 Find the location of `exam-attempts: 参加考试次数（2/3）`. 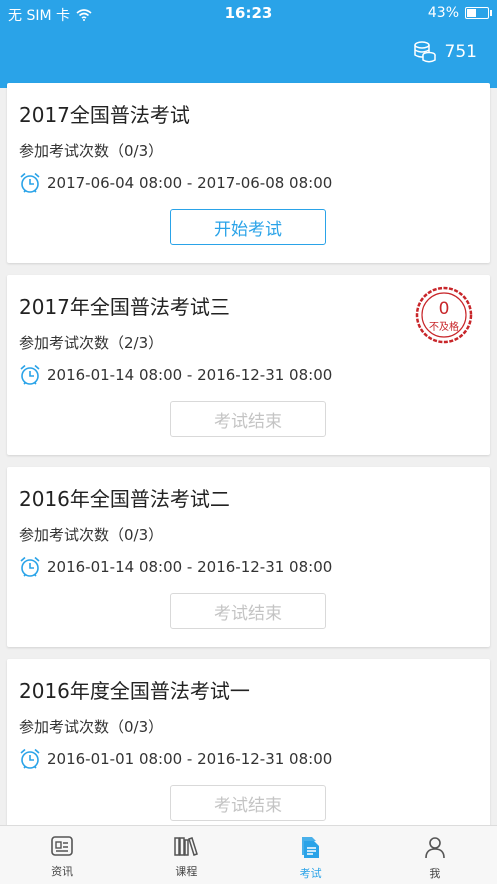

exam-attempts: 参加考试次数（2/3） is located at coordinates (91, 343).